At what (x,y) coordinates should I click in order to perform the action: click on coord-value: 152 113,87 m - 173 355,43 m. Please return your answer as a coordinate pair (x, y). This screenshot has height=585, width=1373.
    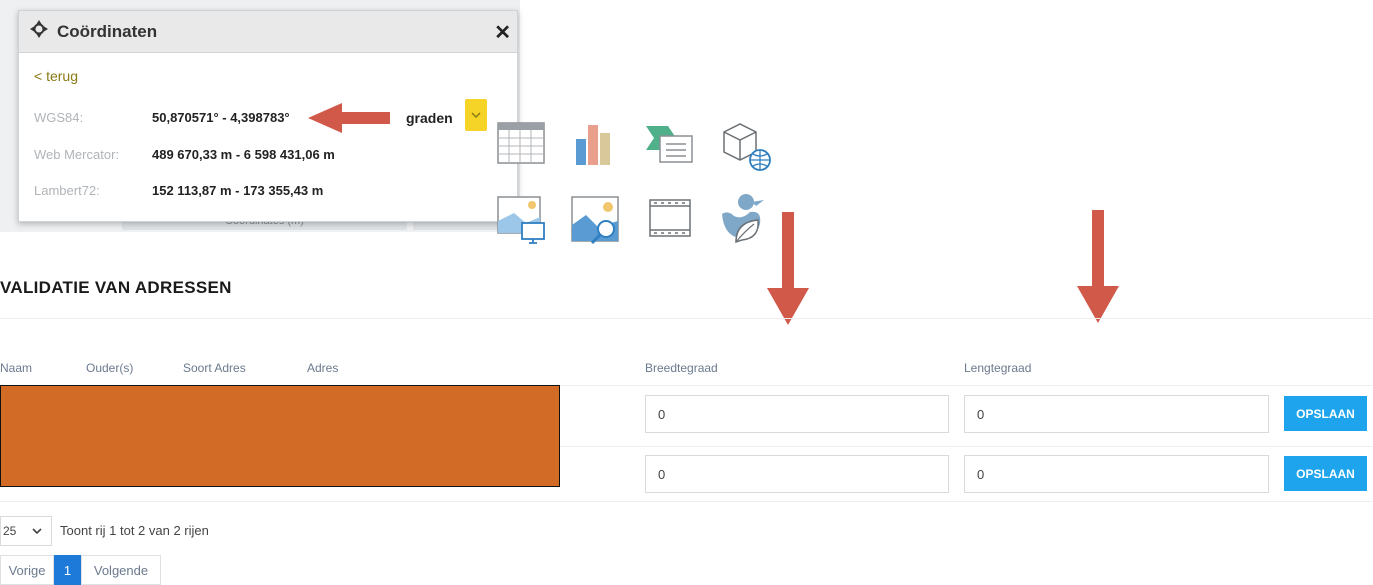
    Looking at the image, I should click on (238, 190).